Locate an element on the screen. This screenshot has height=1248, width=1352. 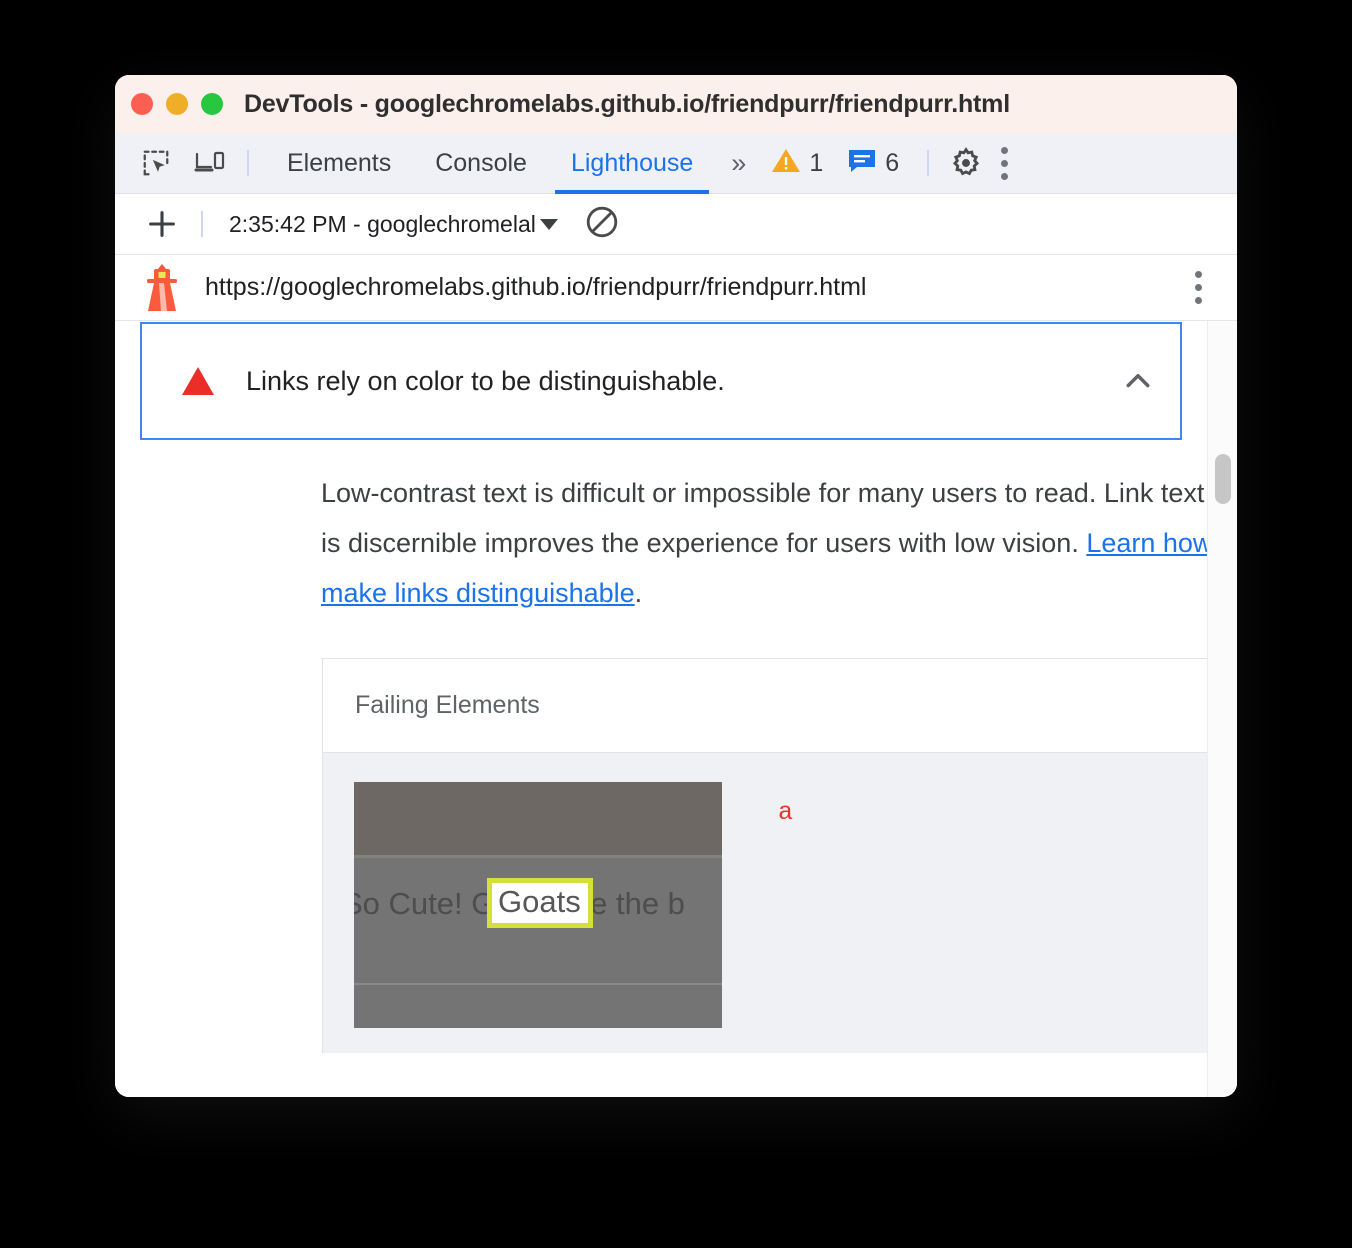
audit-run-label: 2:35:42 PM - googlechromelal is located at coordinates (382, 223).